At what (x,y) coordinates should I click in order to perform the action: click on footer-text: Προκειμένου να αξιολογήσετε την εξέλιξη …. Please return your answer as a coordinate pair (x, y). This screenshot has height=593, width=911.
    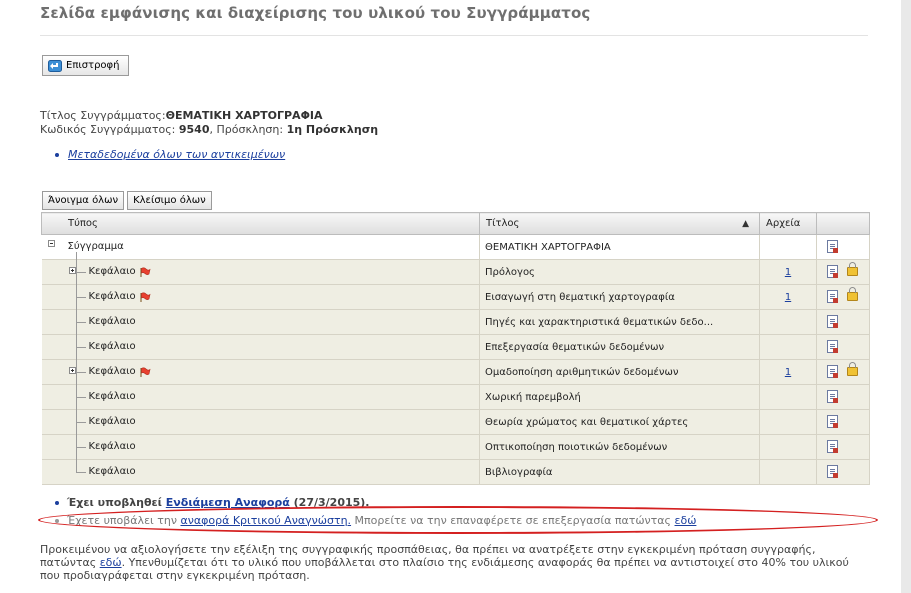
    Looking at the image, I should click on (453, 562).